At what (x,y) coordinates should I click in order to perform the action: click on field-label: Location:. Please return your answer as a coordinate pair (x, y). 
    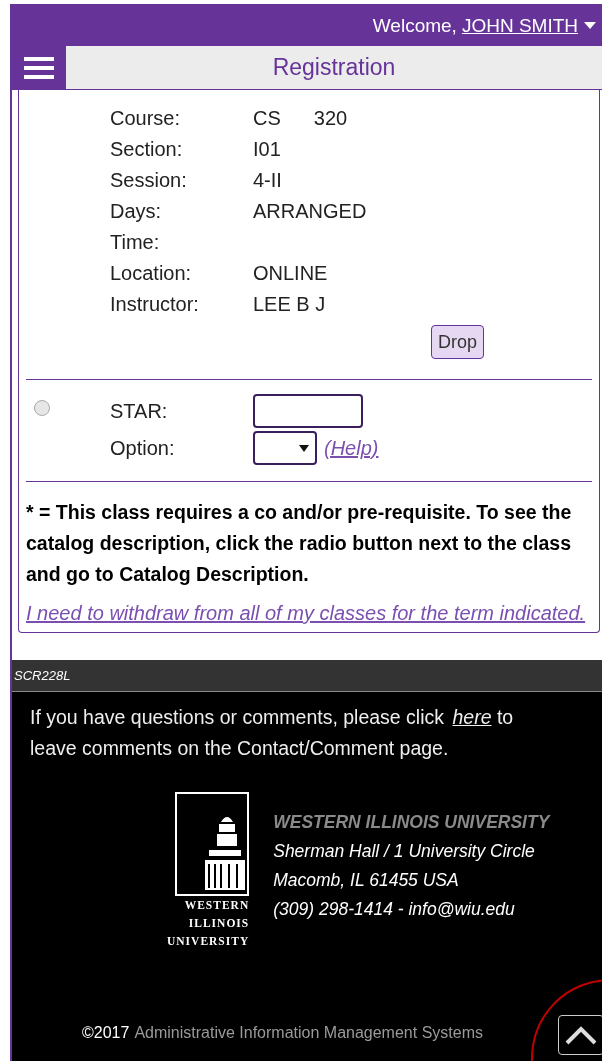
    Looking at the image, I should click on (151, 273).